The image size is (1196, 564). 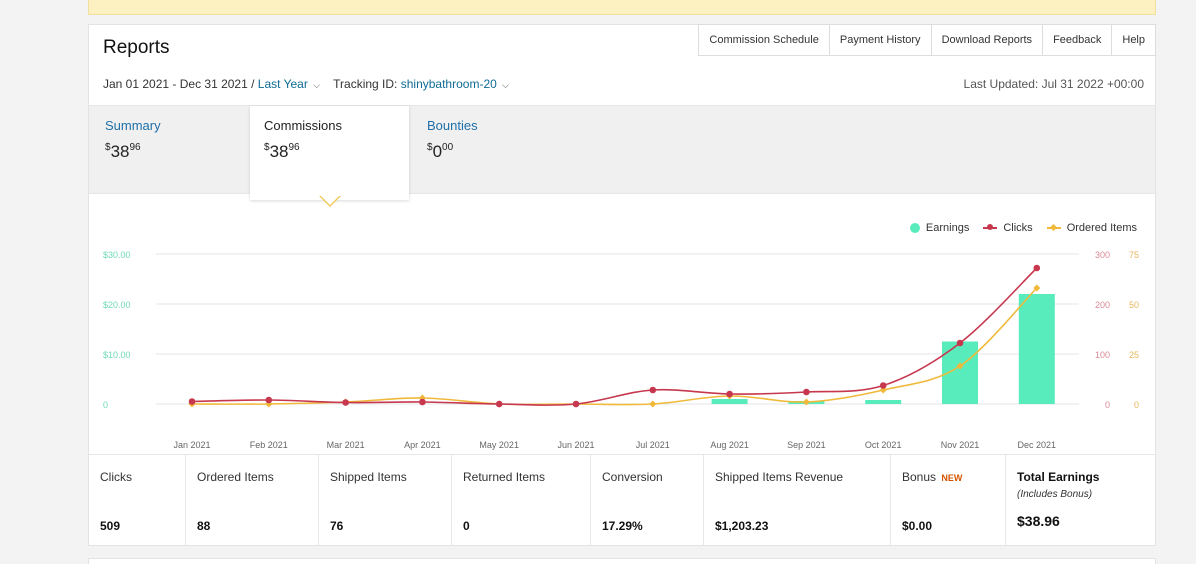 What do you see at coordinates (622, 561) in the screenshot?
I see `next-card` at bounding box center [622, 561].